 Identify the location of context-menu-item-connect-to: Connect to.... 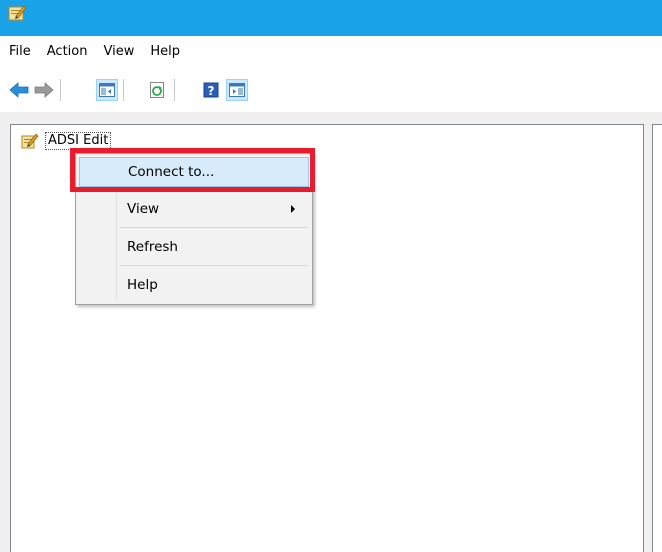
(194, 172).